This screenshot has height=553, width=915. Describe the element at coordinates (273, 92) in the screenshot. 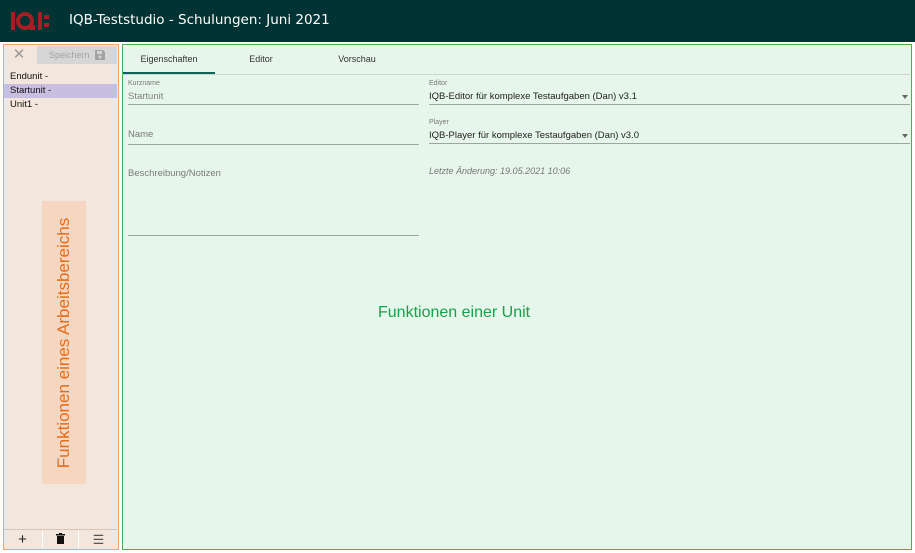

I see `kurzname-field: Kurzname Startunit` at that location.